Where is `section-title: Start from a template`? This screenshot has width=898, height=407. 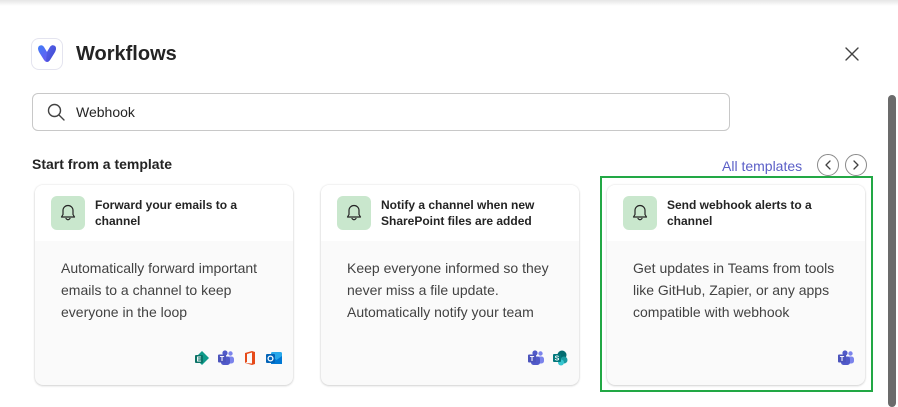
section-title: Start from a template is located at coordinates (102, 164).